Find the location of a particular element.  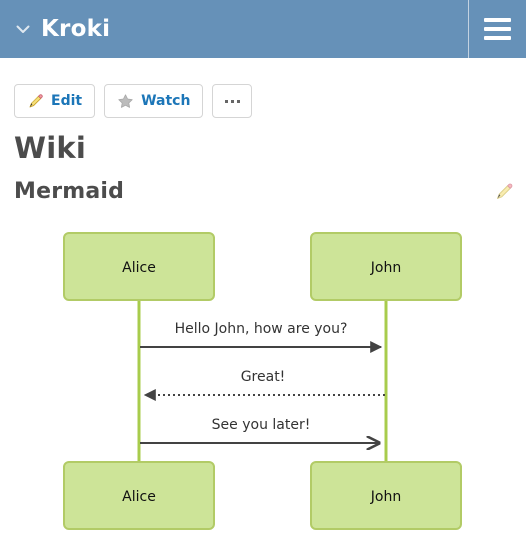

chevron-down-icon is located at coordinates (23, 29).